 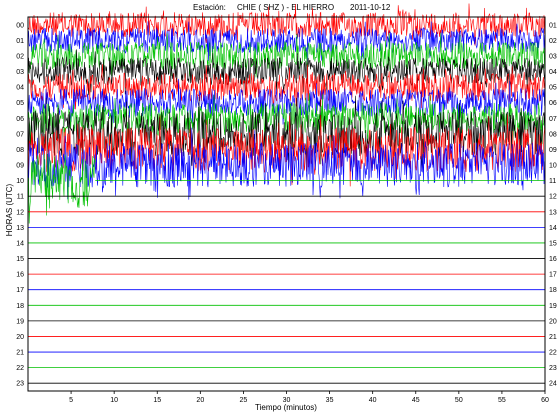 I want to click on right-hour-label: 10, so click(x=553, y=166).